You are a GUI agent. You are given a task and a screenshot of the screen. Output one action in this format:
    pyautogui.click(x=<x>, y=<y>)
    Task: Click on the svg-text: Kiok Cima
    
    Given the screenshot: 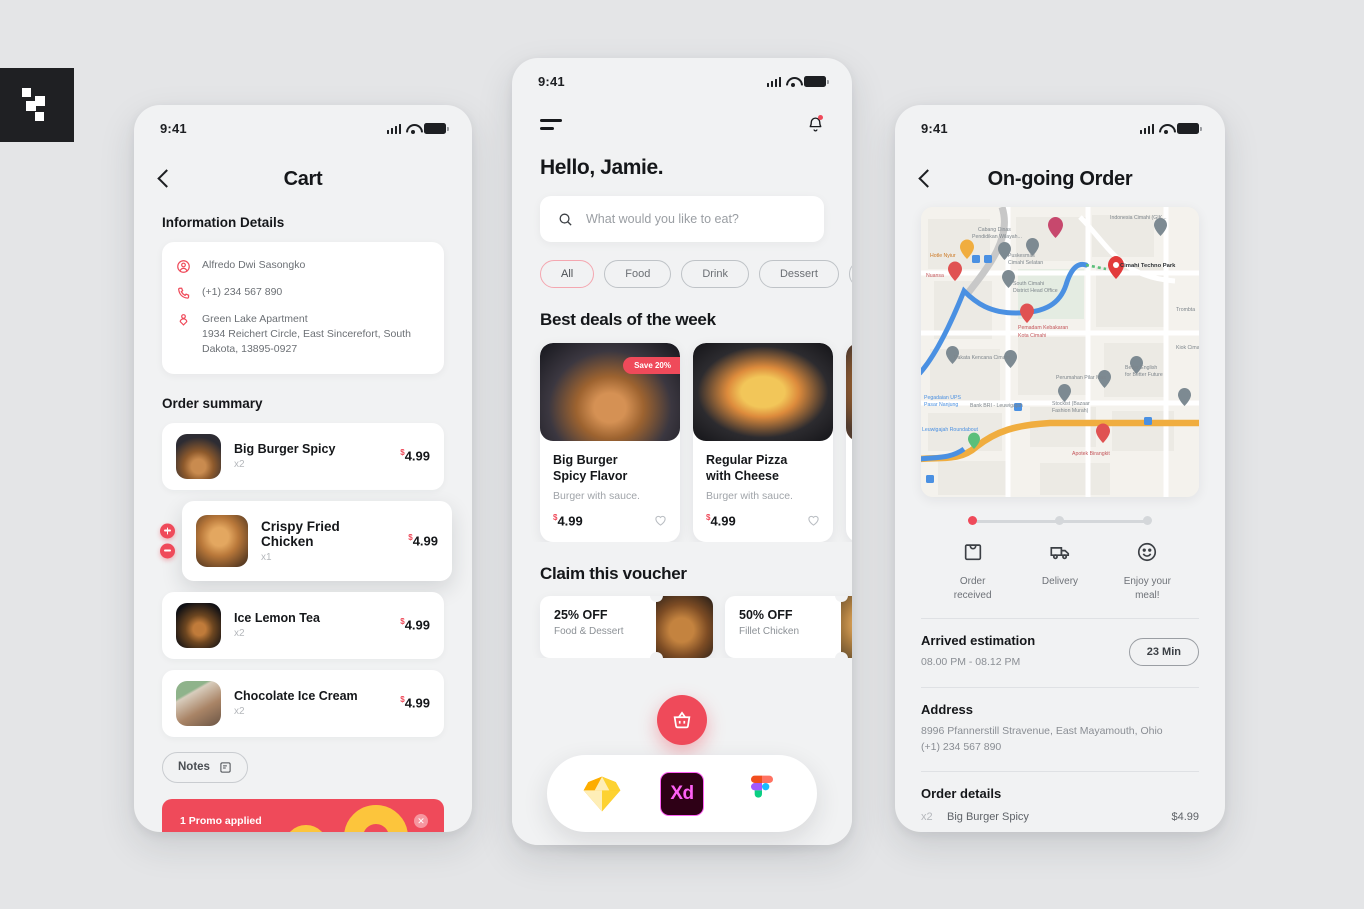 What is the action you would take?
    pyautogui.click(x=1187, y=348)
    